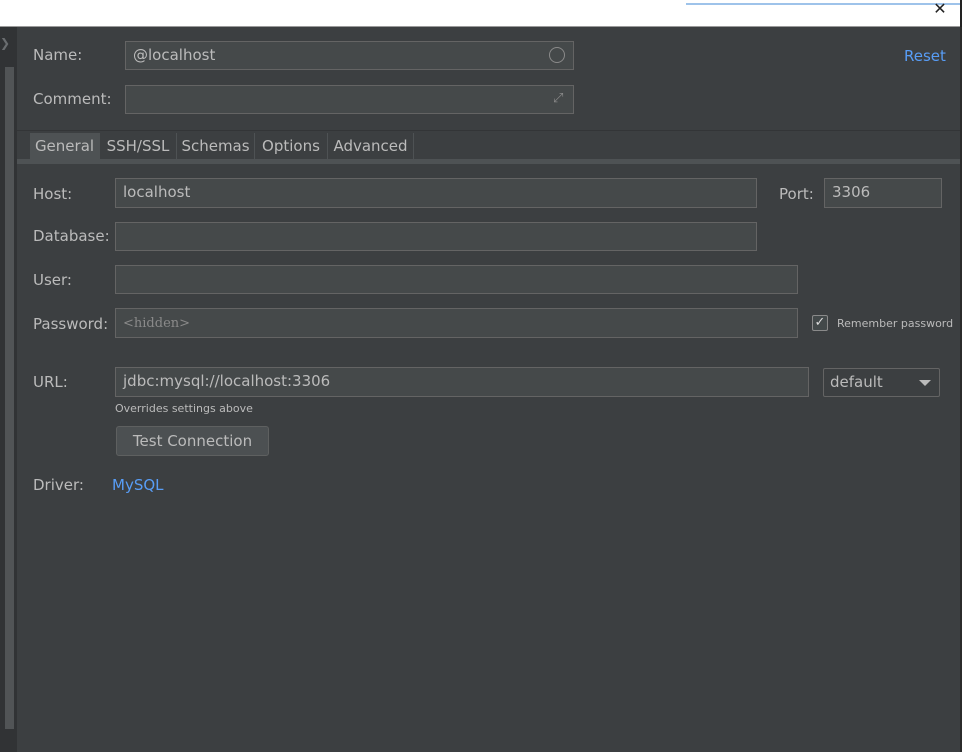 The height and width of the screenshot is (752, 962). I want to click on host-field: localhost, so click(436, 193).